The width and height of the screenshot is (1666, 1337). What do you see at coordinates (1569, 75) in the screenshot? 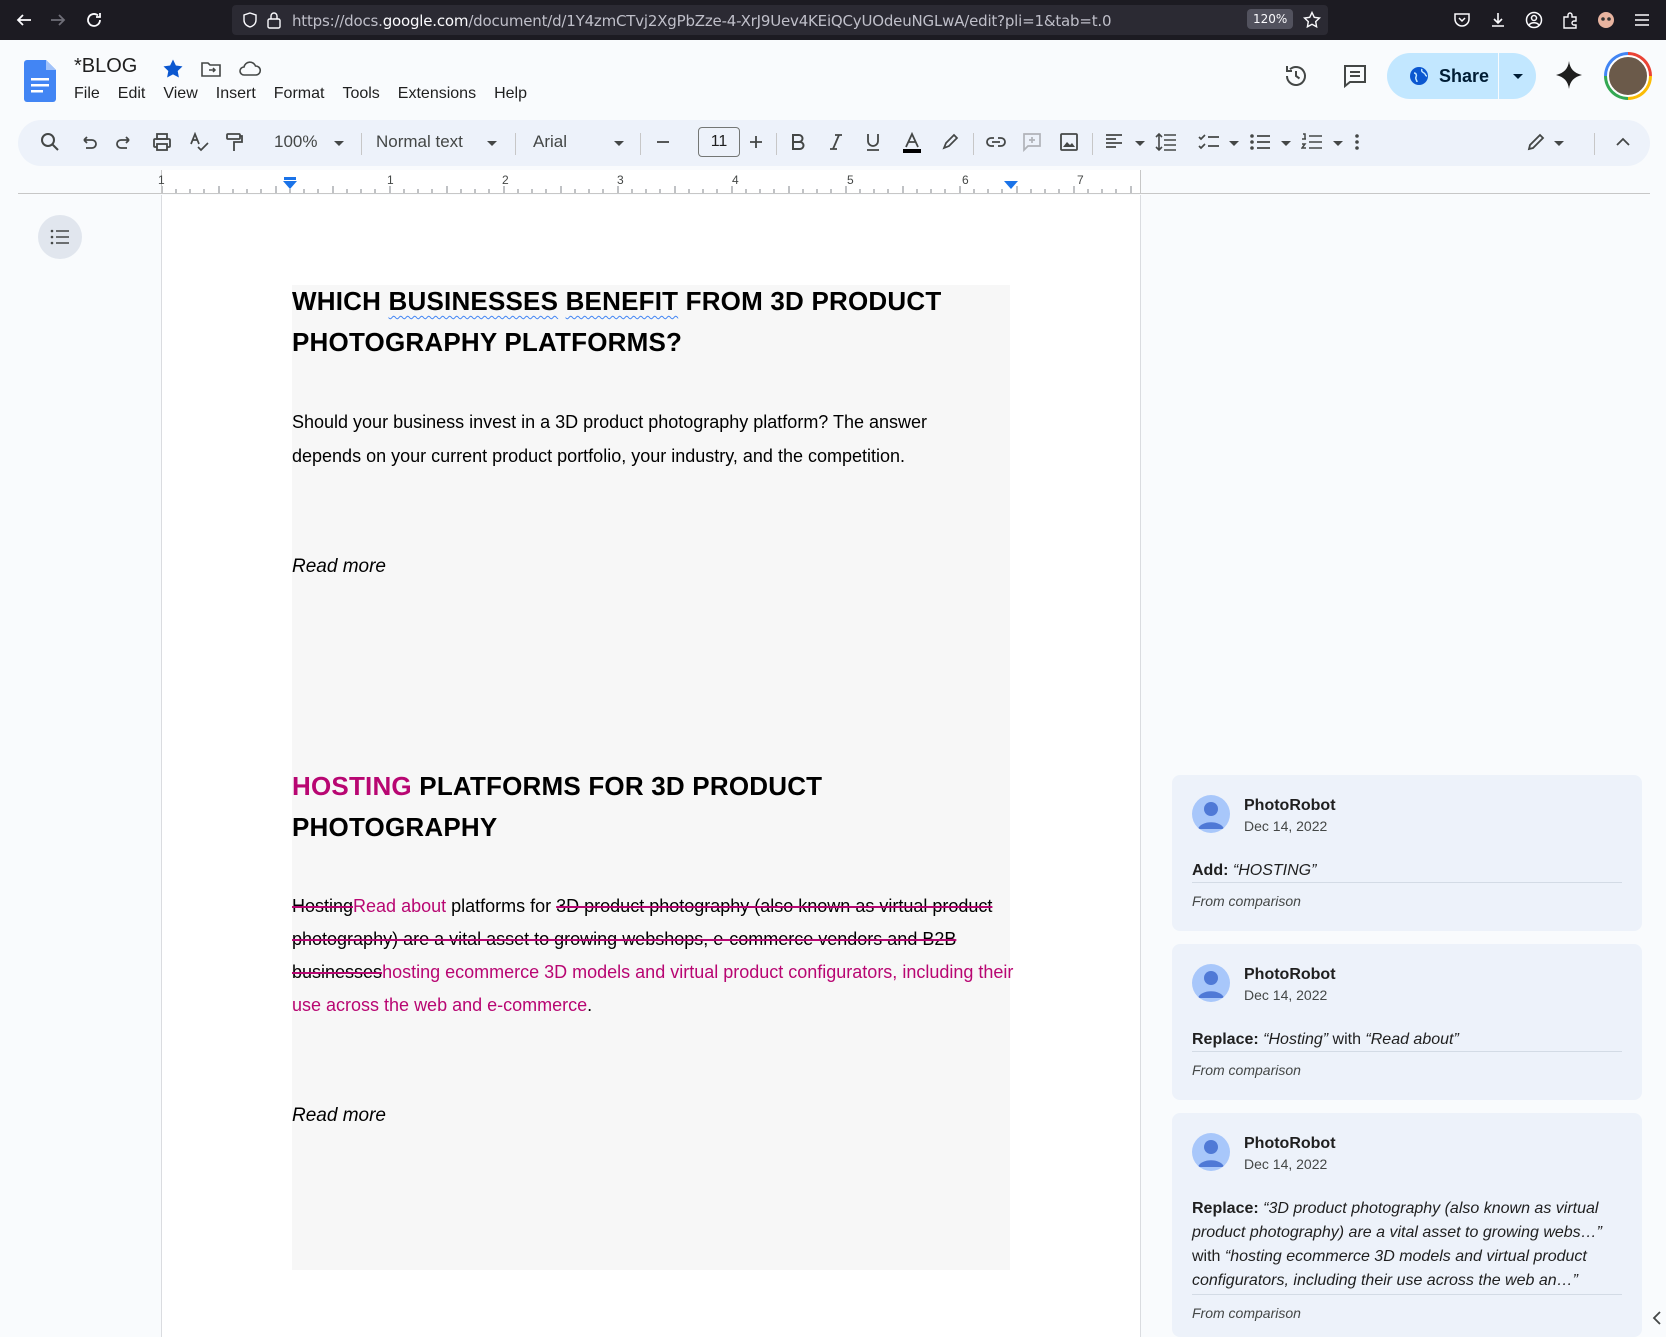
I see `gemini-sparkle-icon` at bounding box center [1569, 75].